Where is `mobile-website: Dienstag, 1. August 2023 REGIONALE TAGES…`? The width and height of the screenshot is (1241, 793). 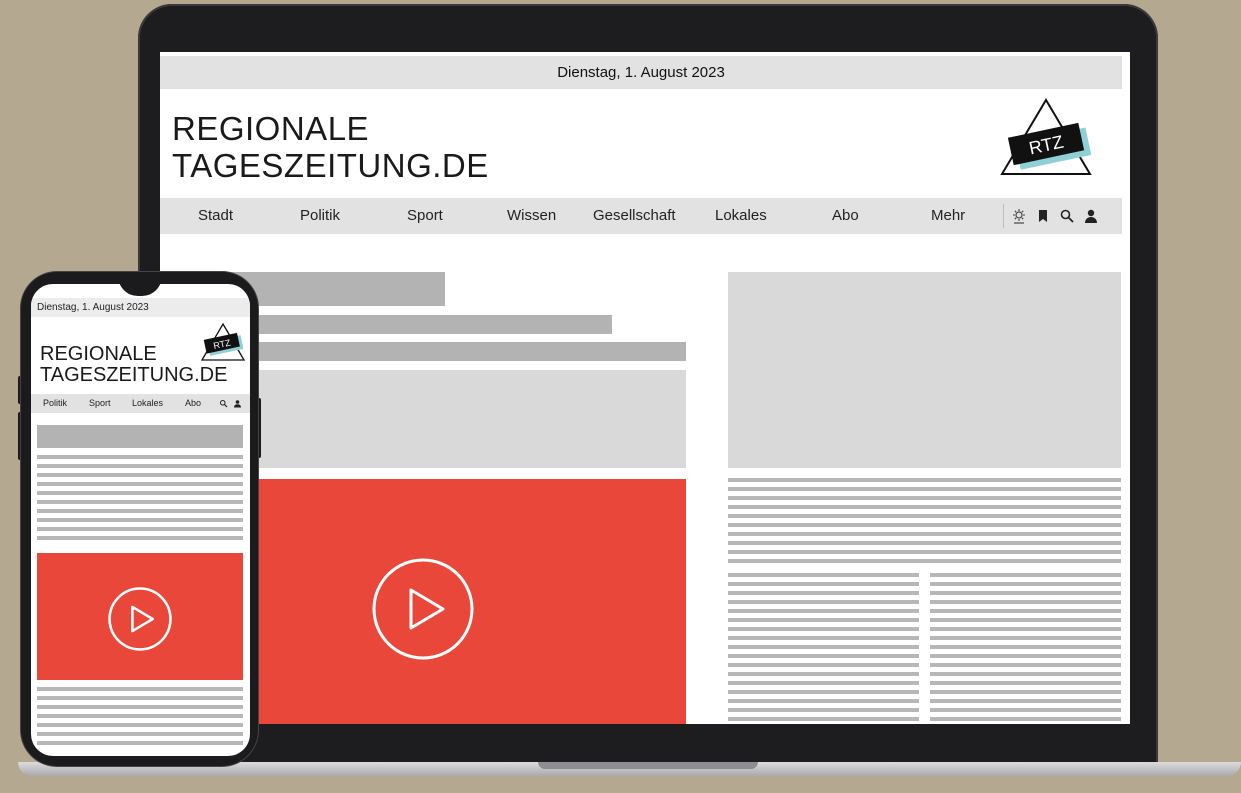 mobile-website: Dienstag, 1. August 2023 REGIONALE TAGES… is located at coordinates (140, 520).